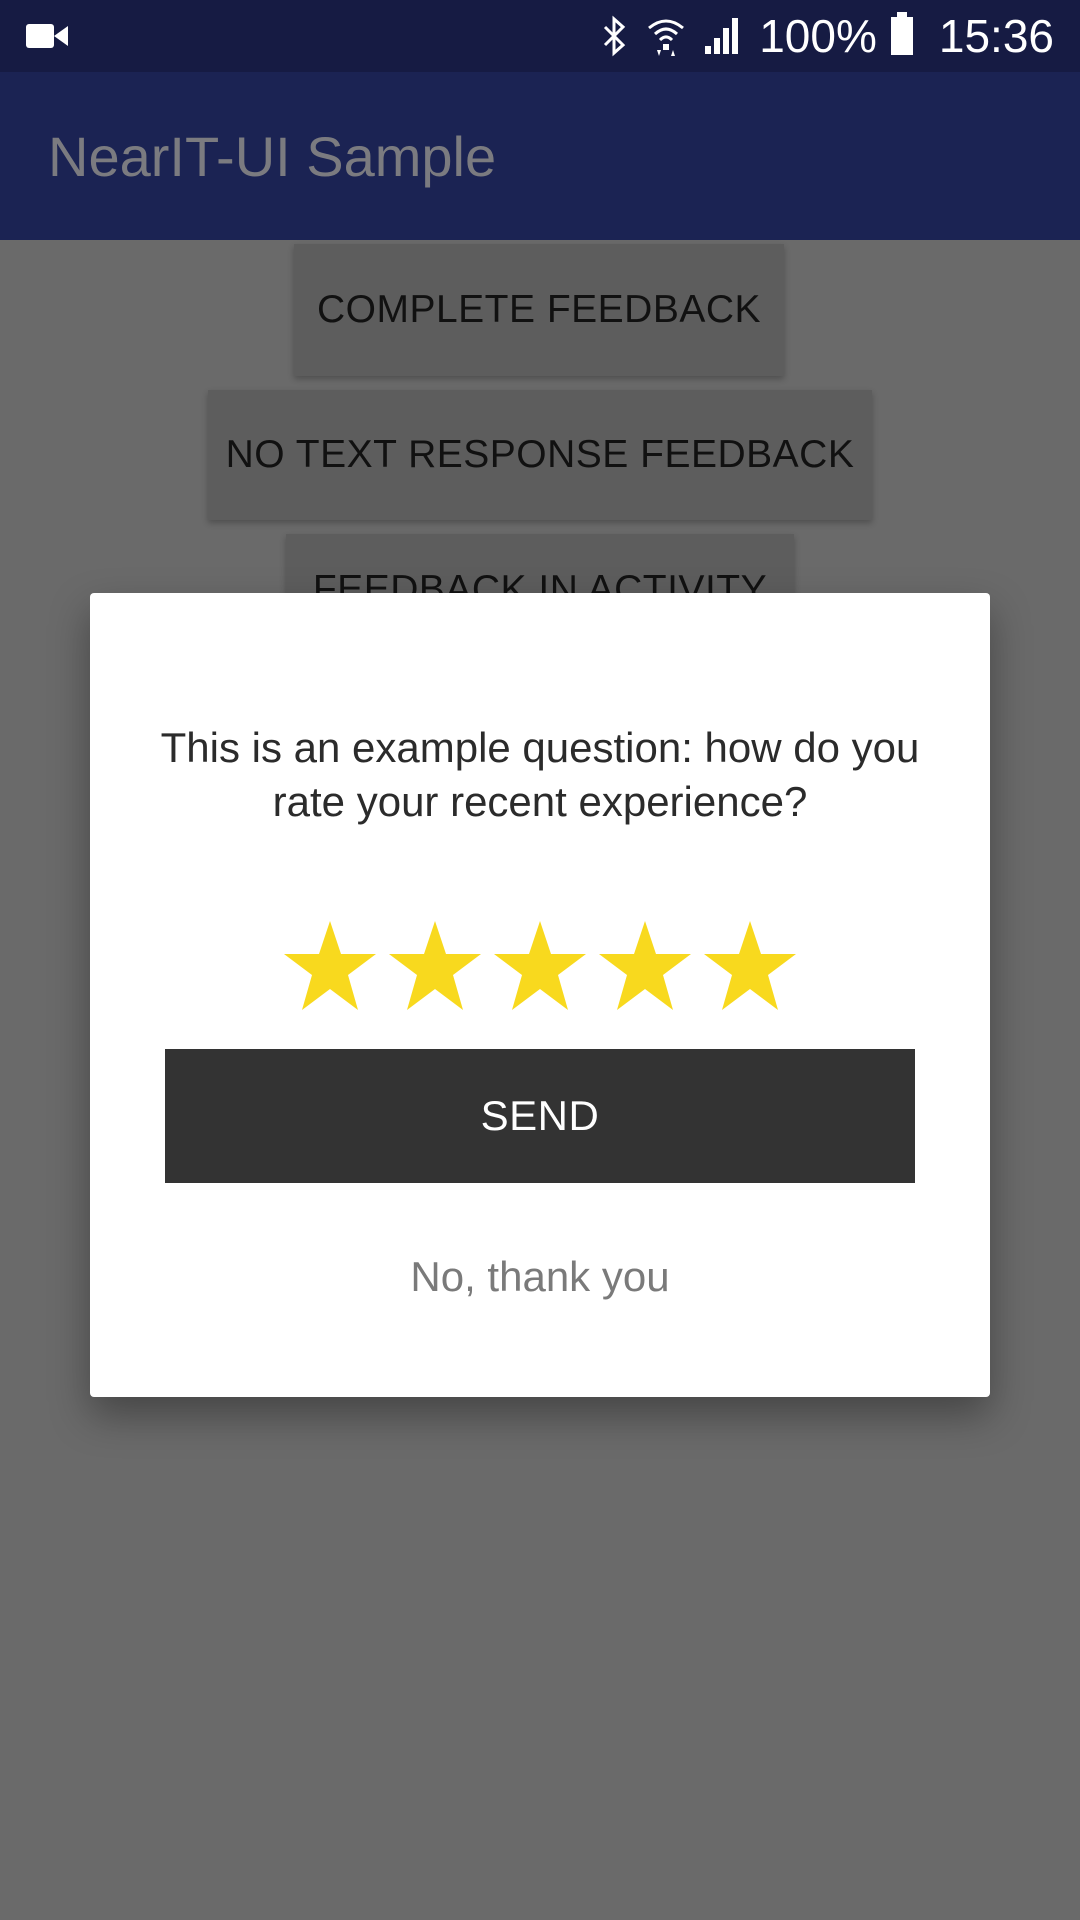 The height and width of the screenshot is (1920, 1080). What do you see at coordinates (818, 36) in the screenshot?
I see `battery-percent: 100%` at bounding box center [818, 36].